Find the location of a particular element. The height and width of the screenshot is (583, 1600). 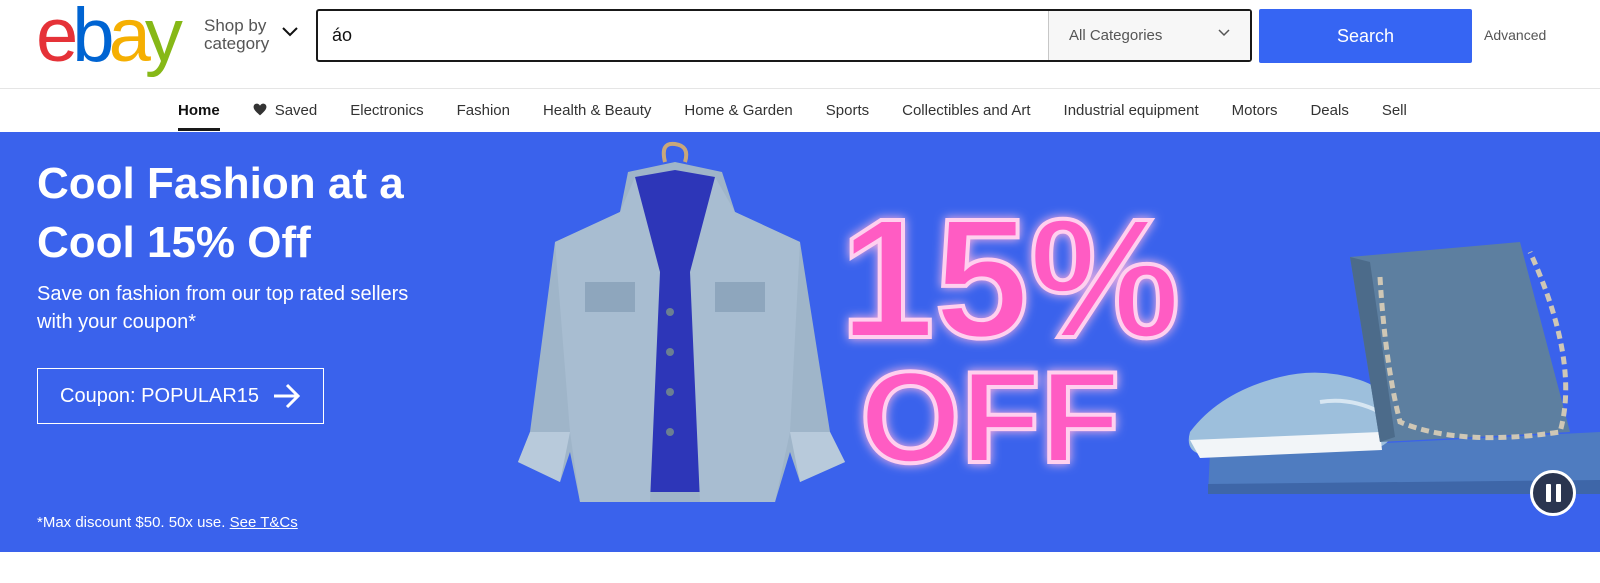

nav-item-collectibles-art: Collectibles and Art is located at coordinates (966, 110).